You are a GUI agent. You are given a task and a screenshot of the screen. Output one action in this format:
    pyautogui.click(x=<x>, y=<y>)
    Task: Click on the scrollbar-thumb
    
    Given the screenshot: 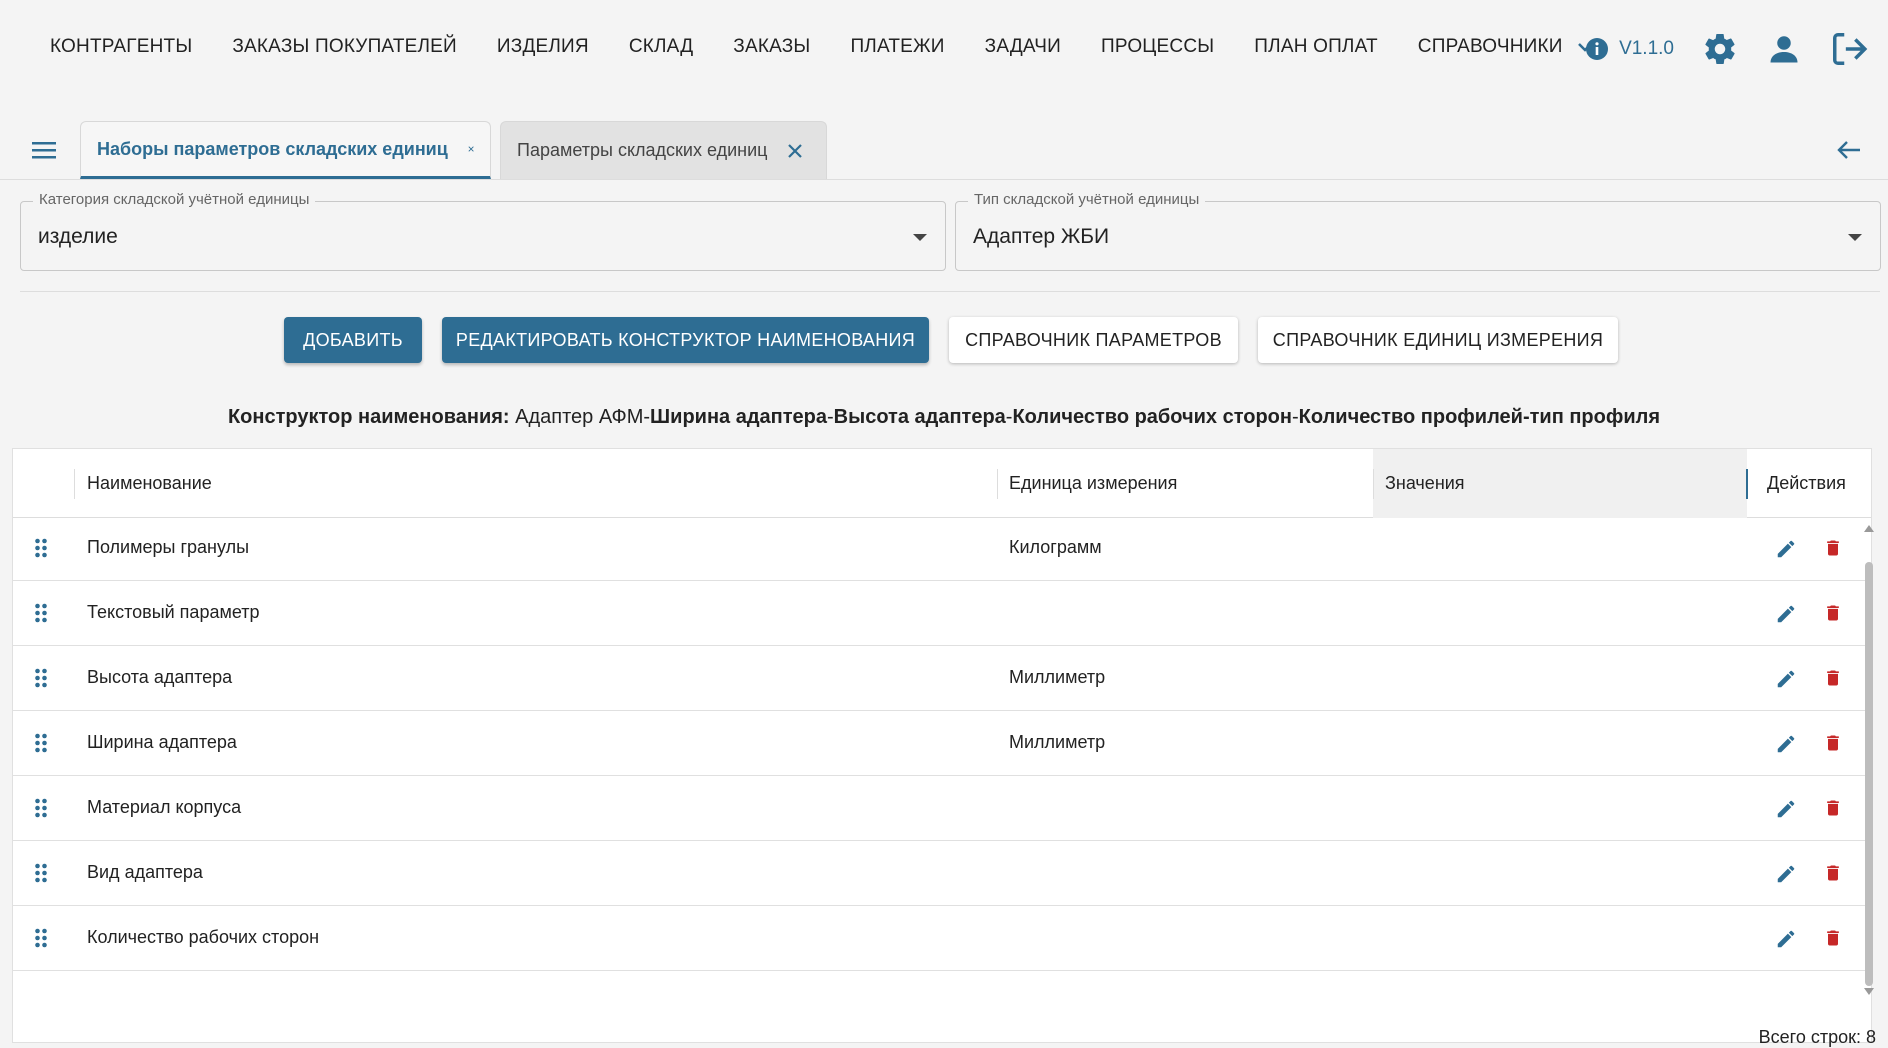 What is the action you would take?
    pyautogui.click(x=1869, y=774)
    